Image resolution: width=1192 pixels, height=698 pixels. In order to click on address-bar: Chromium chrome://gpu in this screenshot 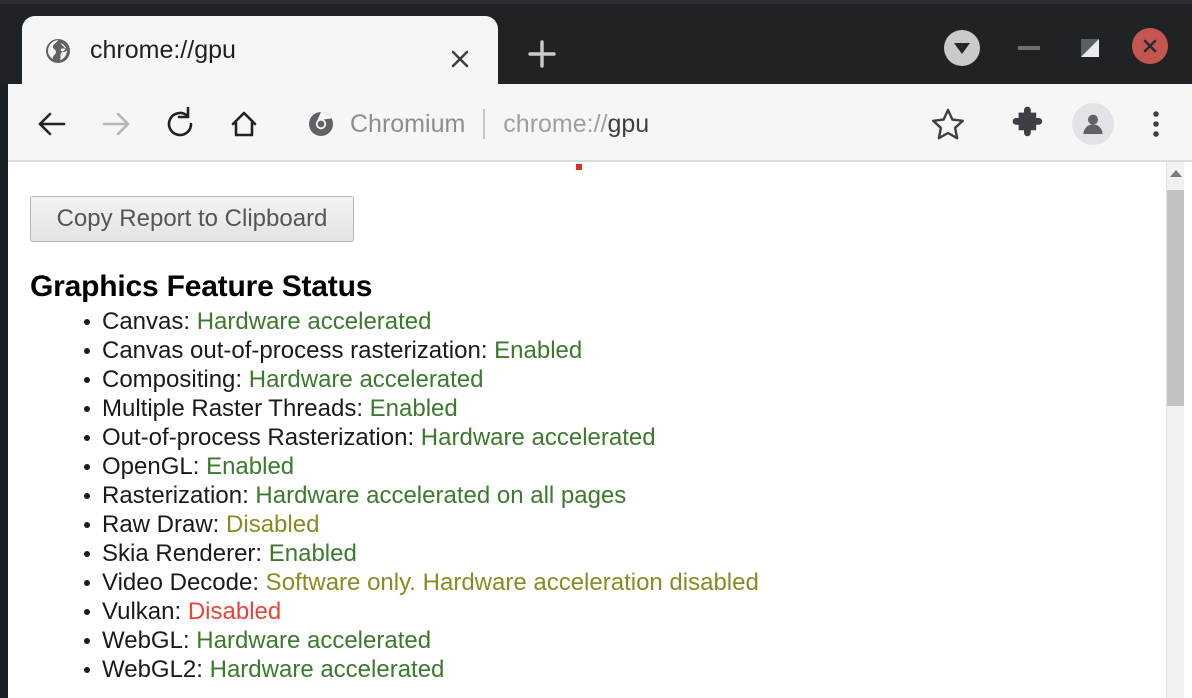, I will do `click(478, 124)`.